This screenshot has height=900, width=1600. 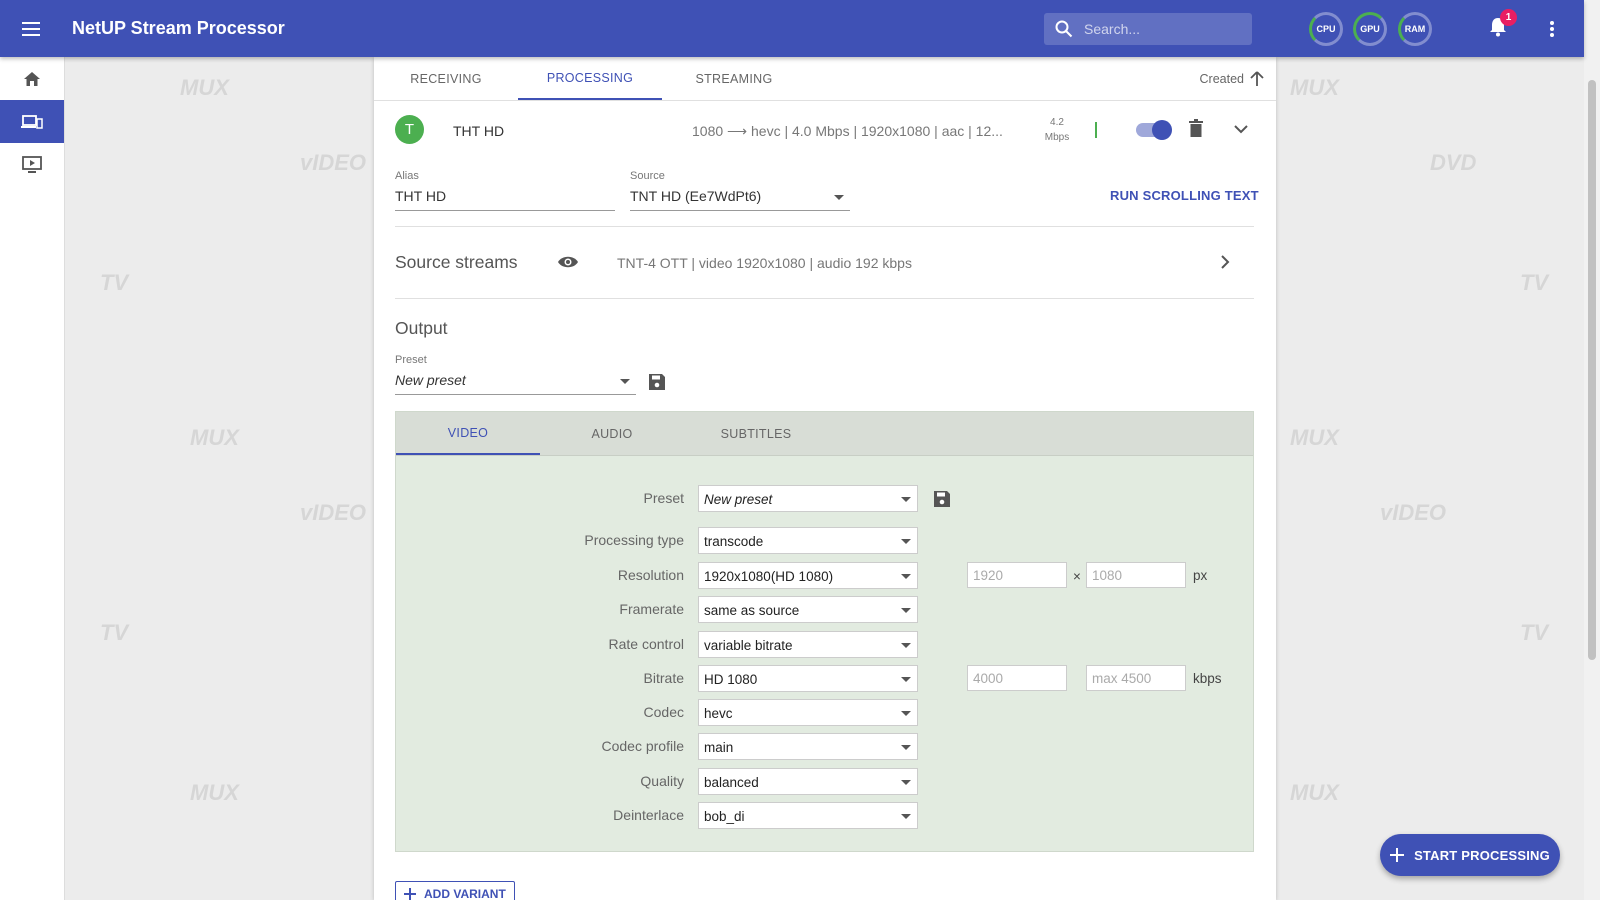 I want to click on tab-receiving: RECEIVING, so click(x=446, y=78).